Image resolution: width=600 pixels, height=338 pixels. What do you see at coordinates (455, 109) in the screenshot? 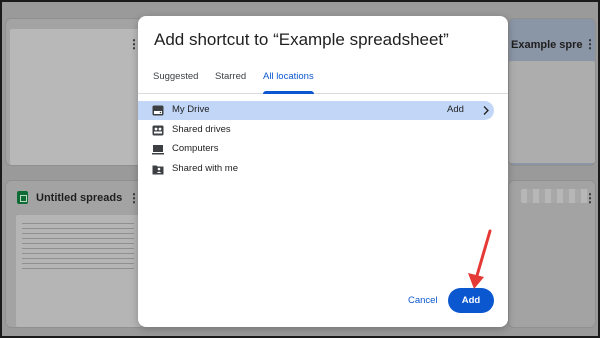
I see `location-add-label: Add` at bounding box center [455, 109].